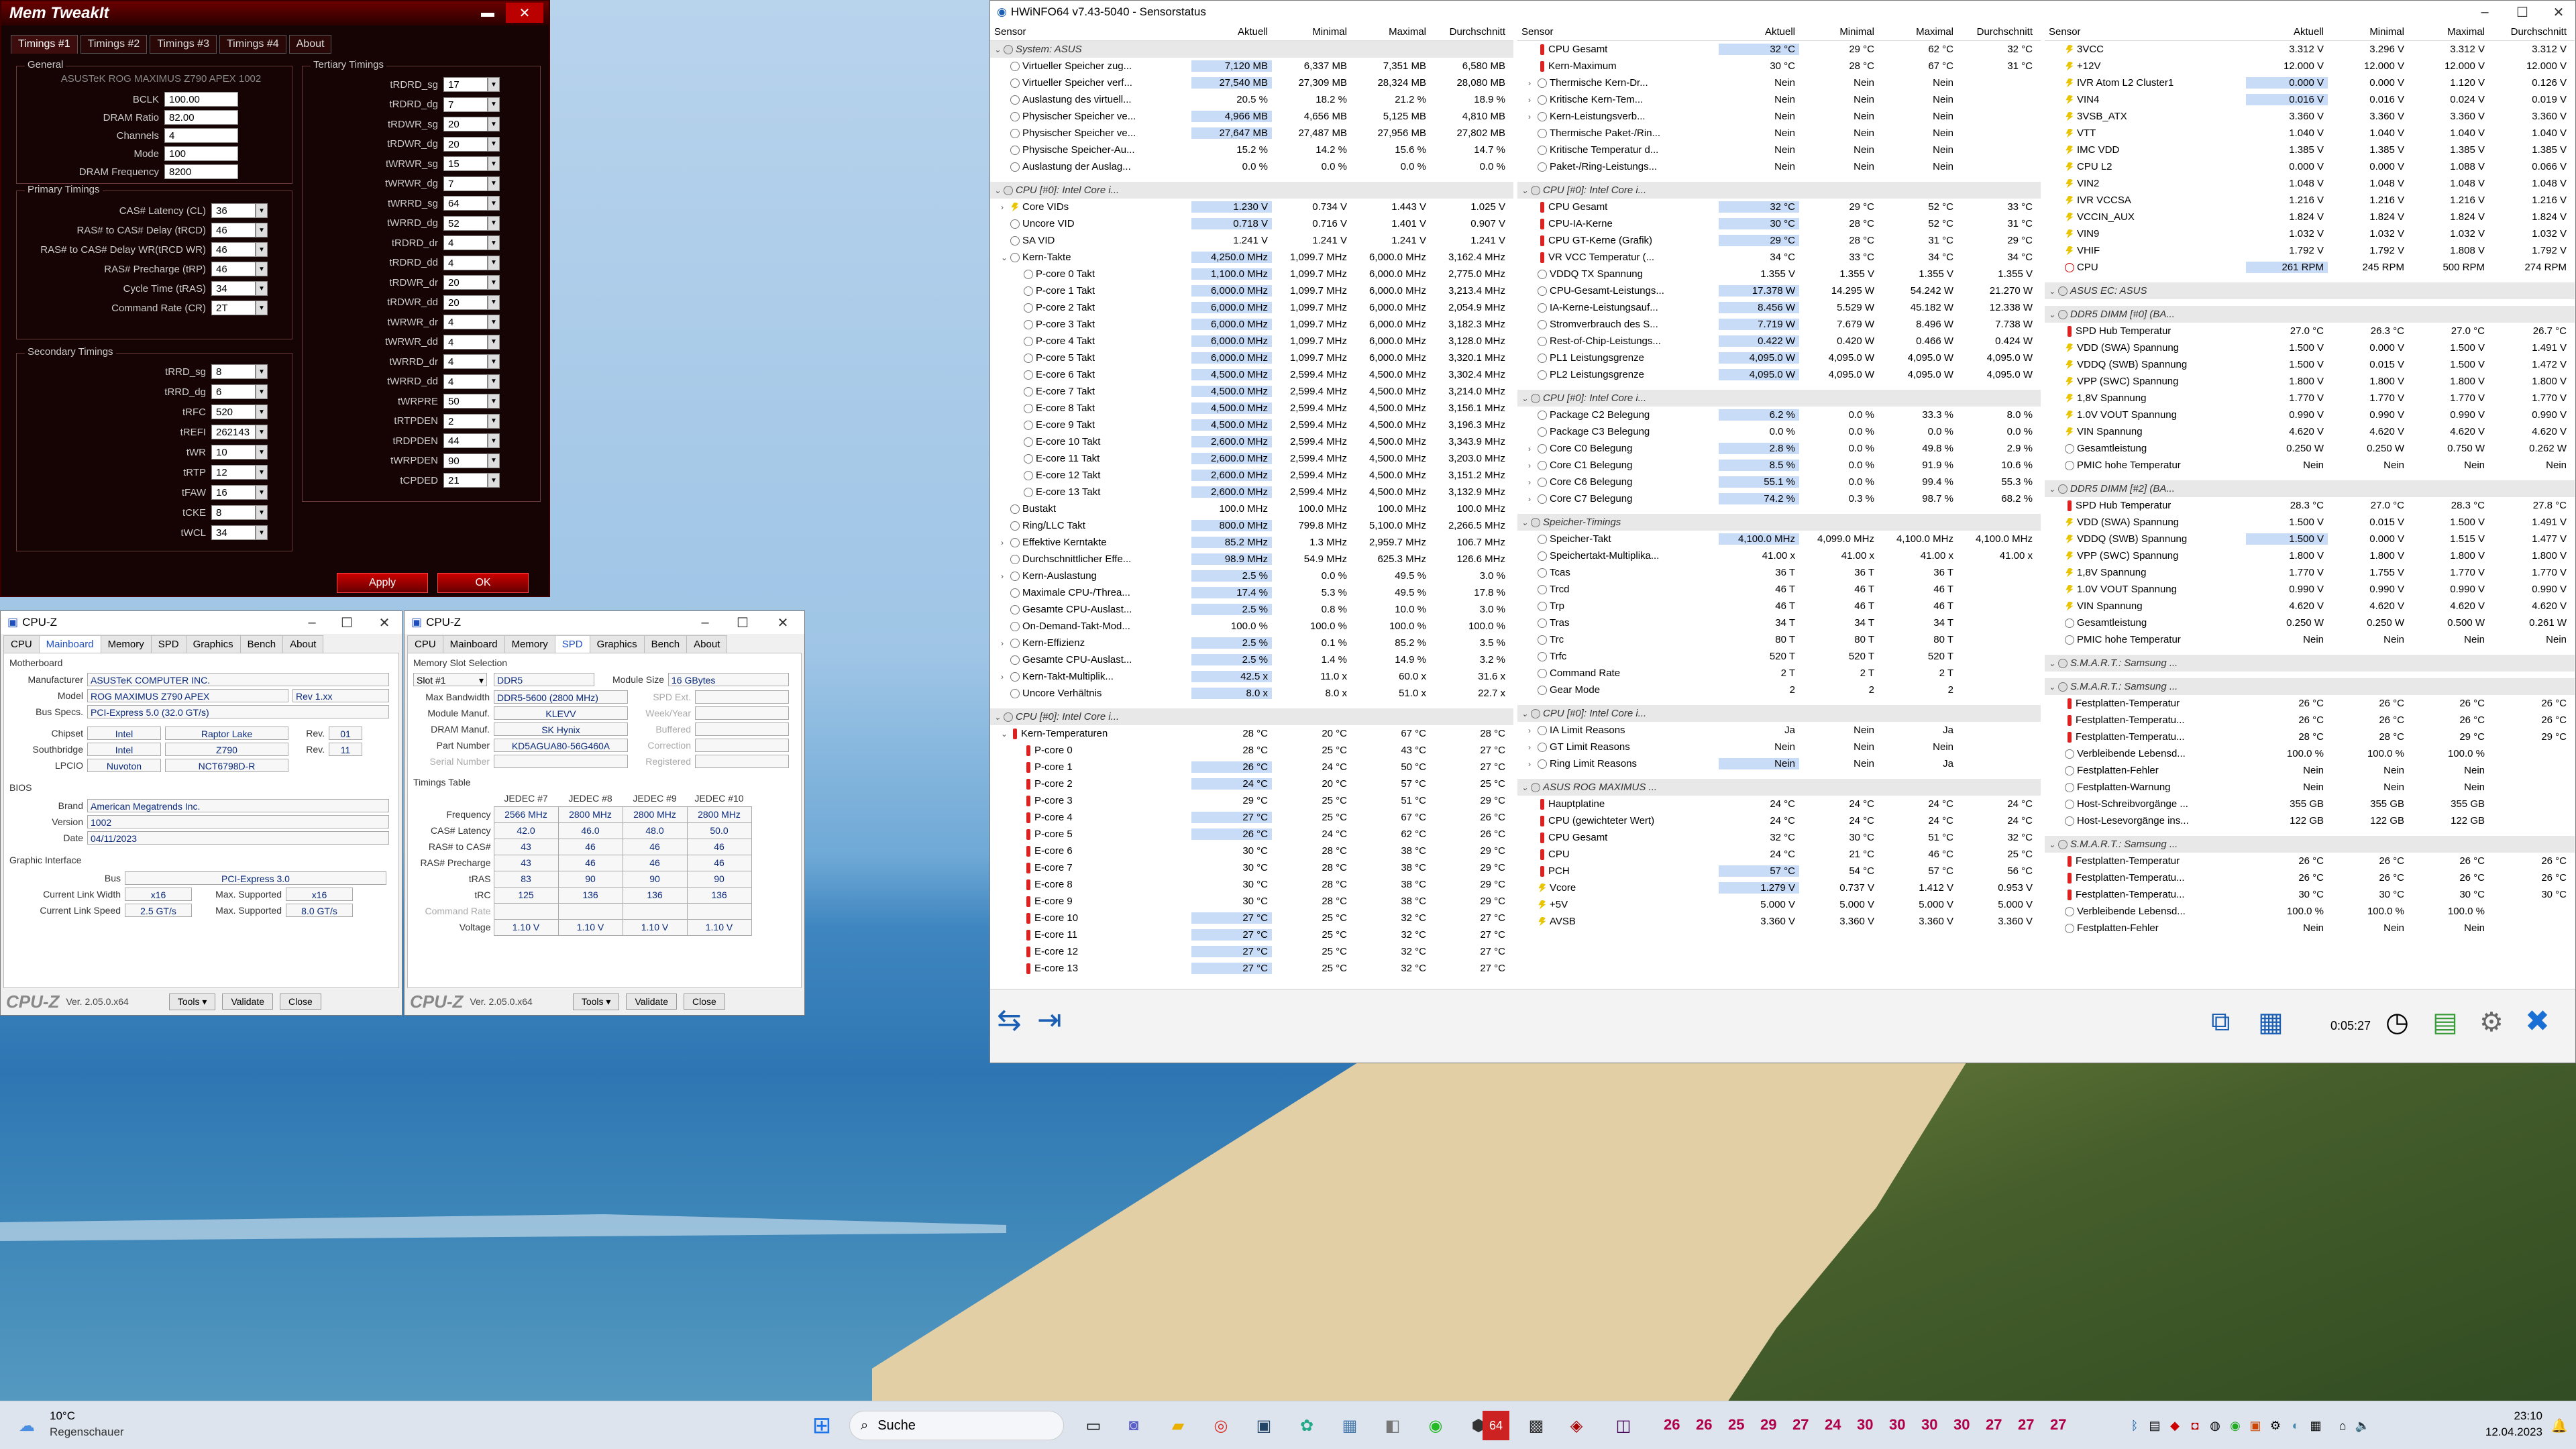 This screenshot has height=1449, width=2576. Describe the element at coordinates (62, 1416) in the screenshot. I see `weather-temp: 10°C` at that location.